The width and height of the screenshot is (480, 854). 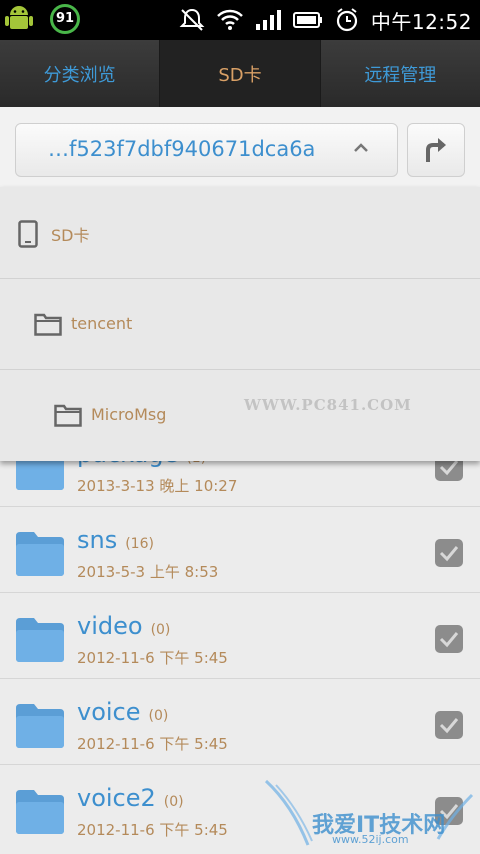 What do you see at coordinates (307, 20) in the screenshot?
I see `battery-icon` at bounding box center [307, 20].